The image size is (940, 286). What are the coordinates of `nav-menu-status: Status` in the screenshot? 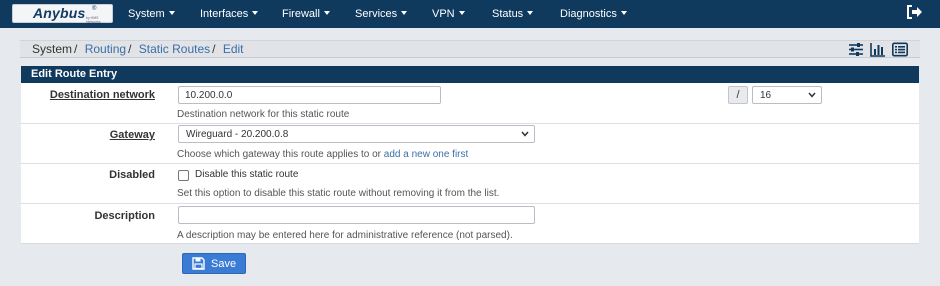 It's located at (513, 14).